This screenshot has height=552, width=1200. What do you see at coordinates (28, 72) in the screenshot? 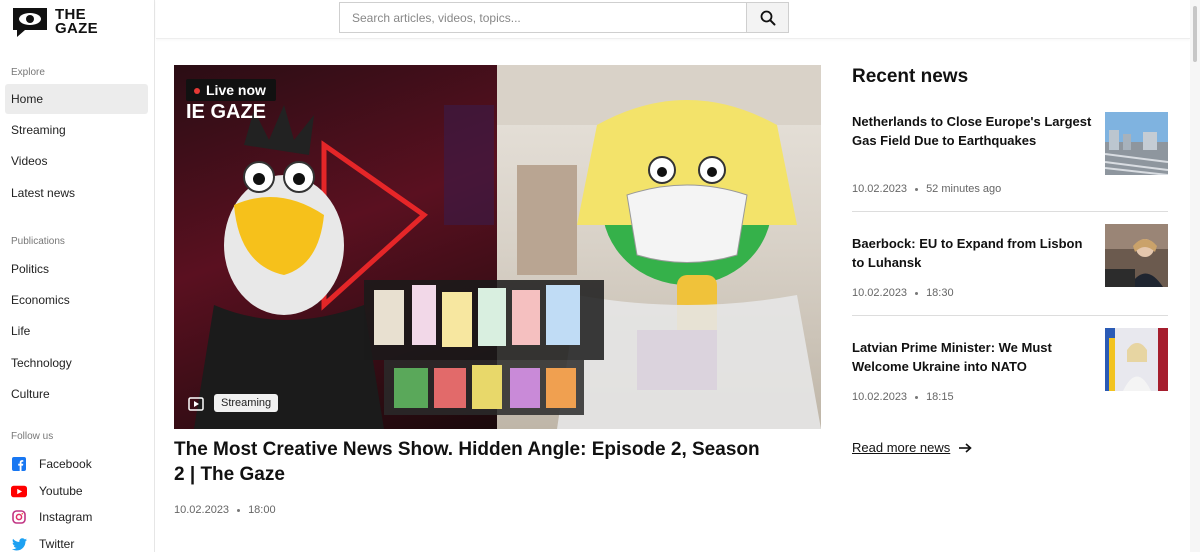
I see `explore-label: Explore` at bounding box center [28, 72].